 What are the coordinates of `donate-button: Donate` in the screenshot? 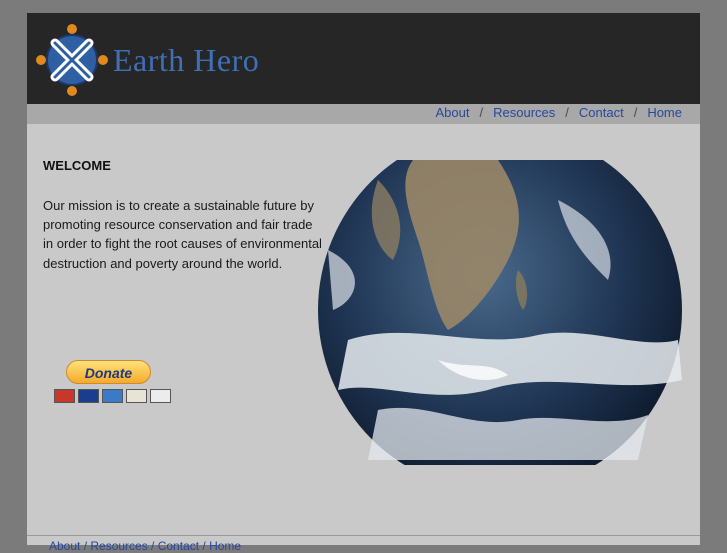 It's located at (108, 372).